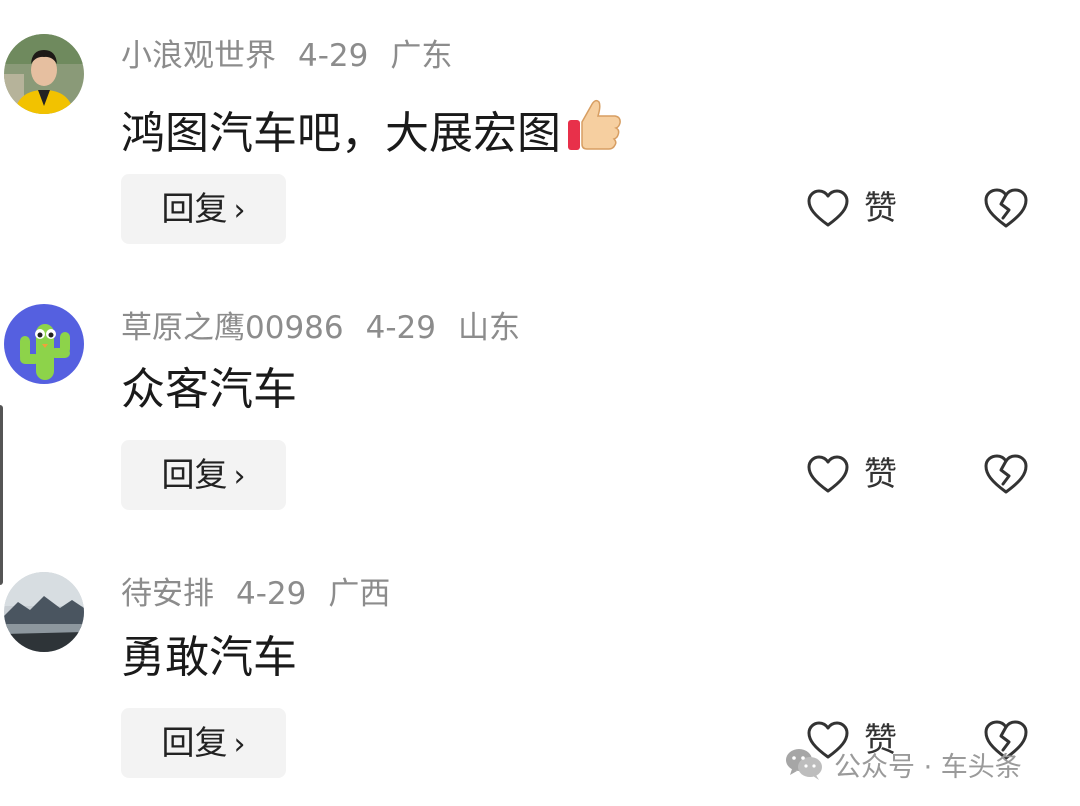 The height and width of the screenshot is (806, 1080). I want to click on comment-text-content: 勇敢汽车, so click(209, 657).